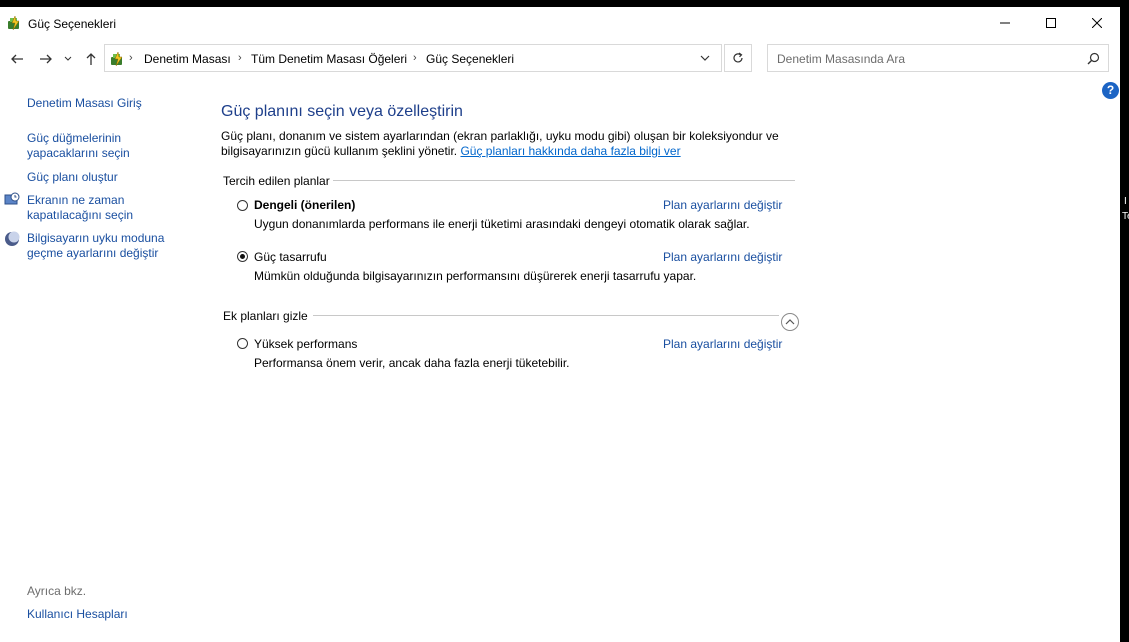 This screenshot has width=1129, height=642. I want to click on minimize-button, so click(1005, 23).